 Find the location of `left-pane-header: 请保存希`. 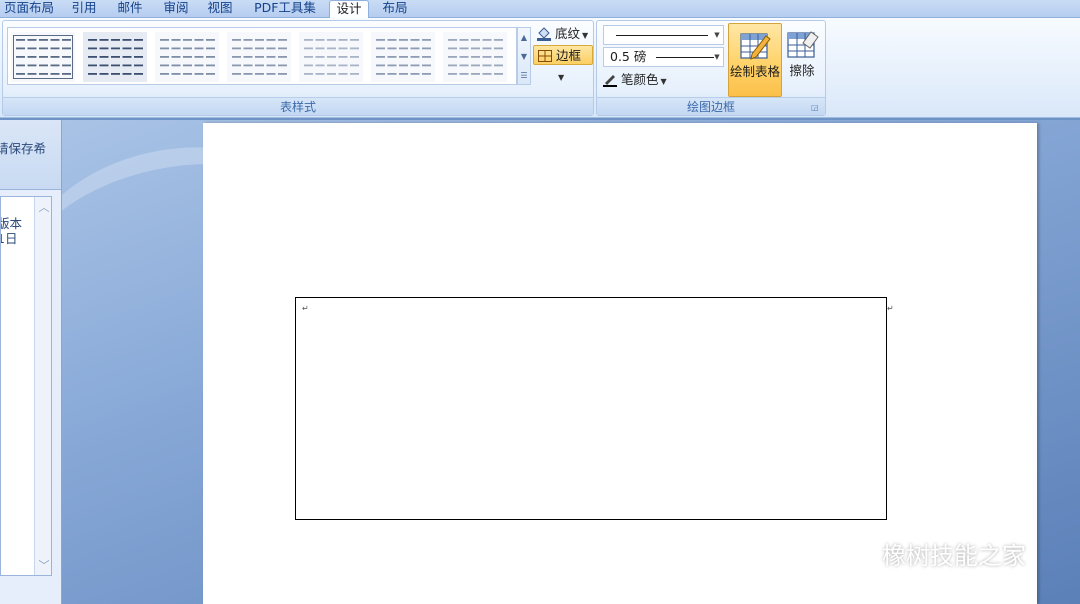

left-pane-header: 请保存希 is located at coordinates (30, 155).